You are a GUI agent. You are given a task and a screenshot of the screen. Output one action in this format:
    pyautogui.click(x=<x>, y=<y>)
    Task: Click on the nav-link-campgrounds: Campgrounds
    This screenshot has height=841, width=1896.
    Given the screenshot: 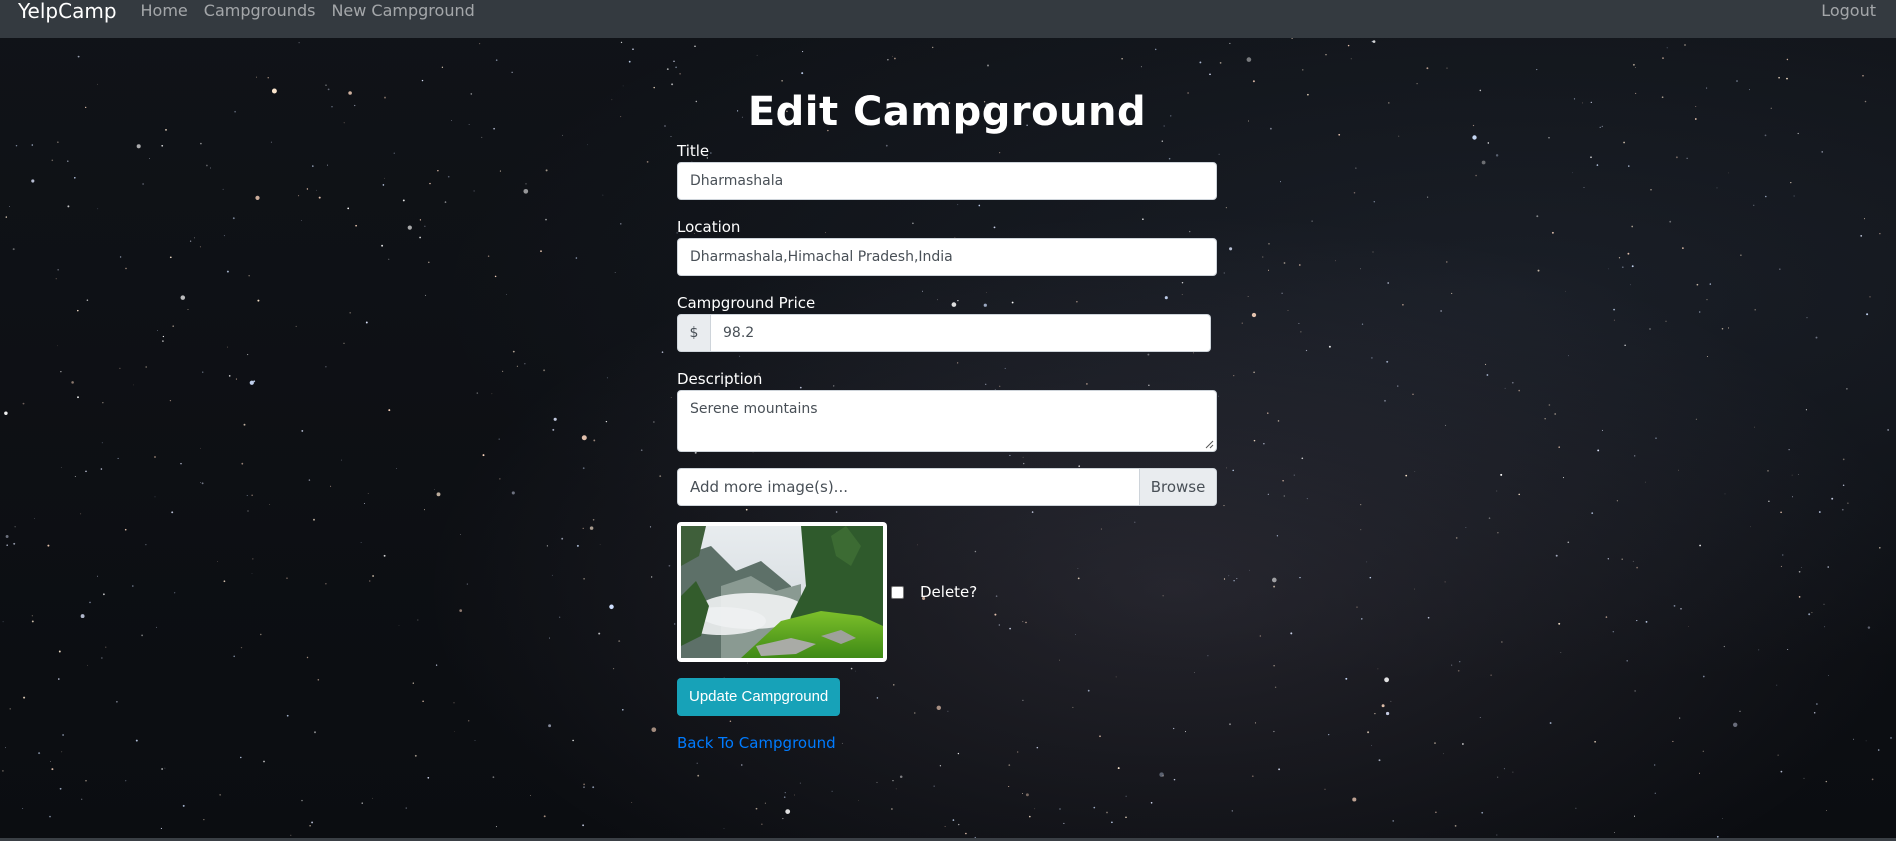 What is the action you would take?
    pyautogui.click(x=260, y=11)
    